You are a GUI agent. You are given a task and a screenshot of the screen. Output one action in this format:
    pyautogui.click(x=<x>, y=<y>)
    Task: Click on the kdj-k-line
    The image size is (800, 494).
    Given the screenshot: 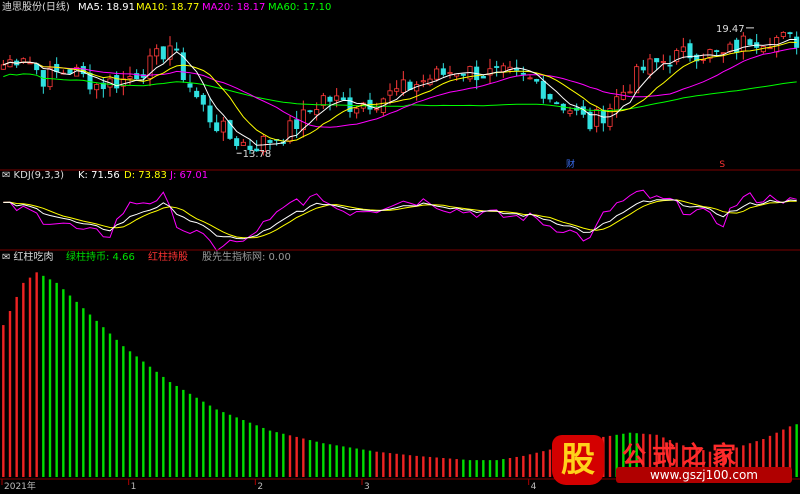 What is the action you would take?
    pyautogui.click(x=400, y=219)
    